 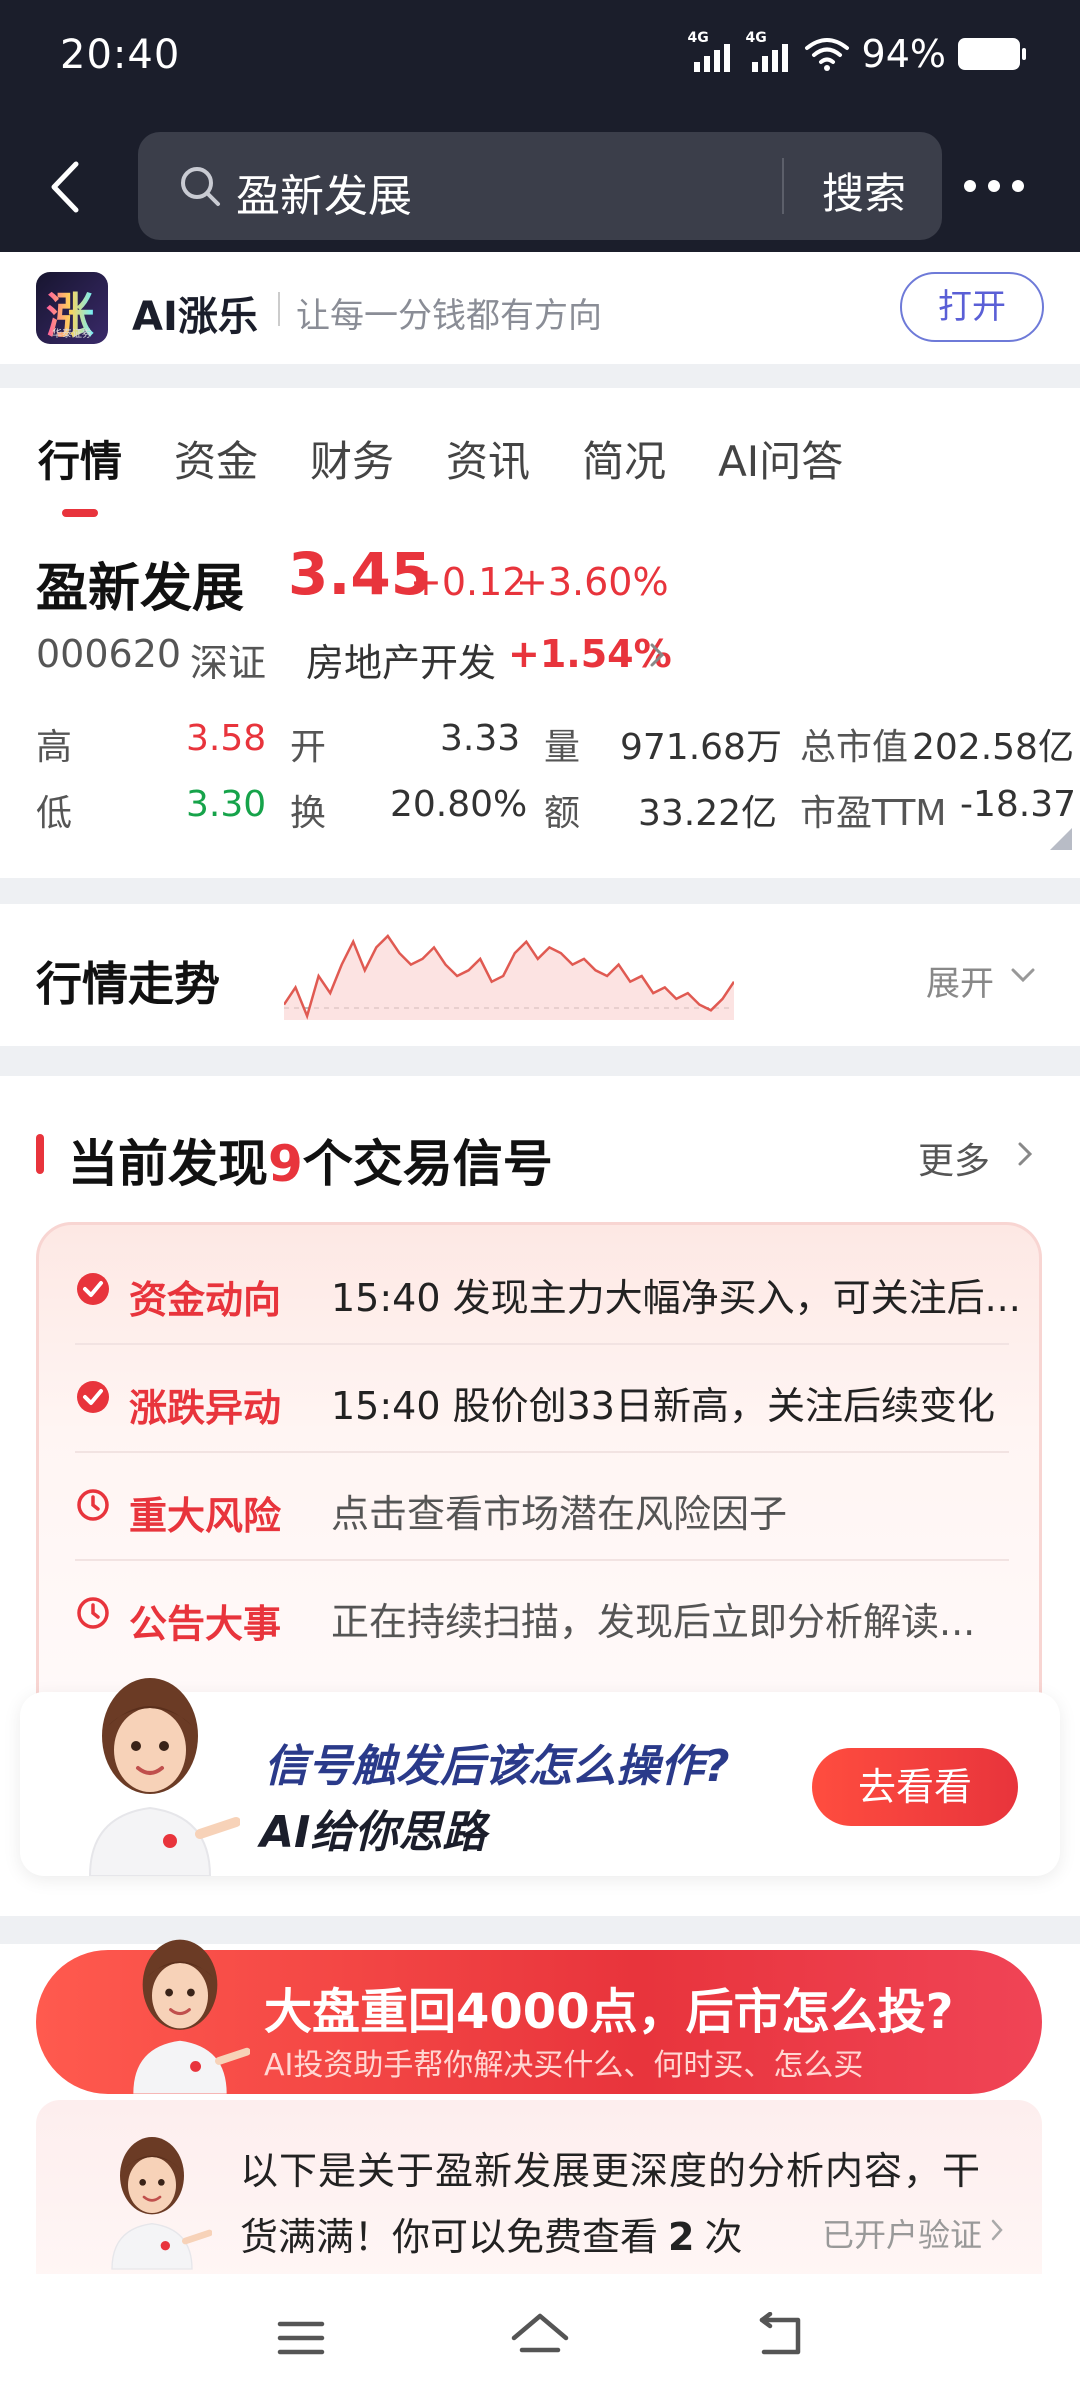 What do you see at coordinates (120, 55) in the screenshot?
I see `status-time: 20:40` at bounding box center [120, 55].